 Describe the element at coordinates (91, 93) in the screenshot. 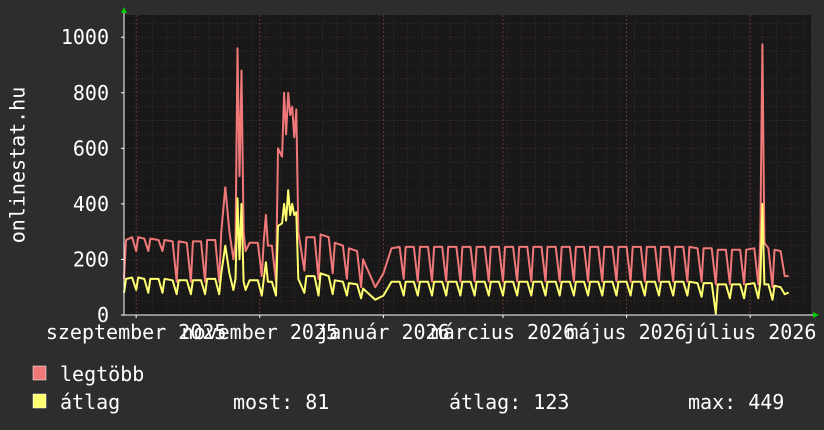

I see `y-tick-label: 800` at that location.